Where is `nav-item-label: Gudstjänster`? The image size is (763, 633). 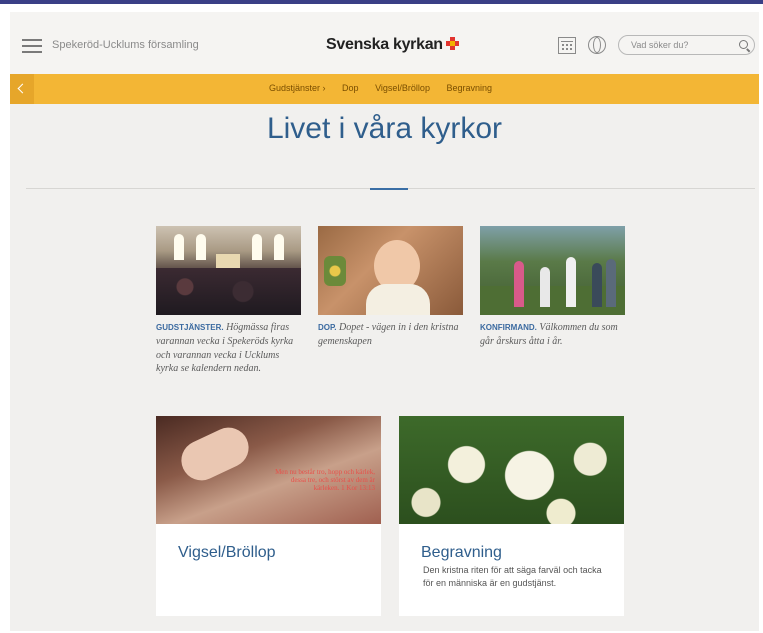
nav-item-label: Gudstjänster is located at coordinates (295, 88).